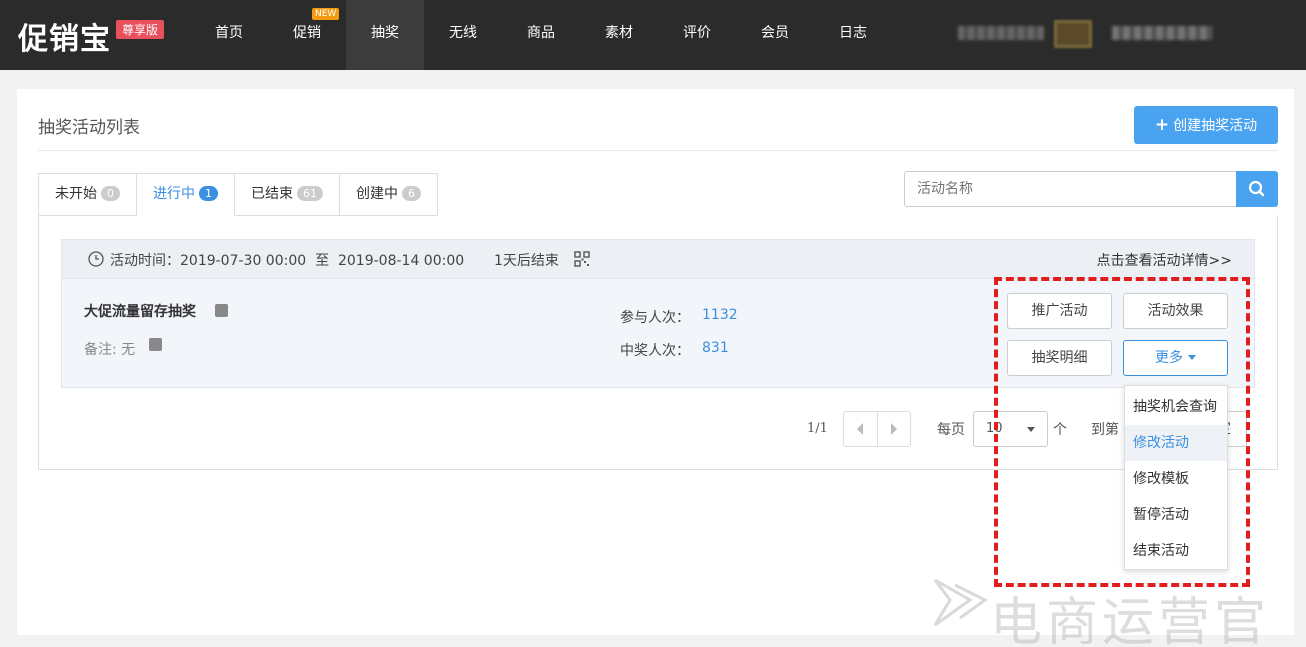 The height and width of the screenshot is (647, 1306). I want to click on nav-item-logs: 日志, so click(853, 35).